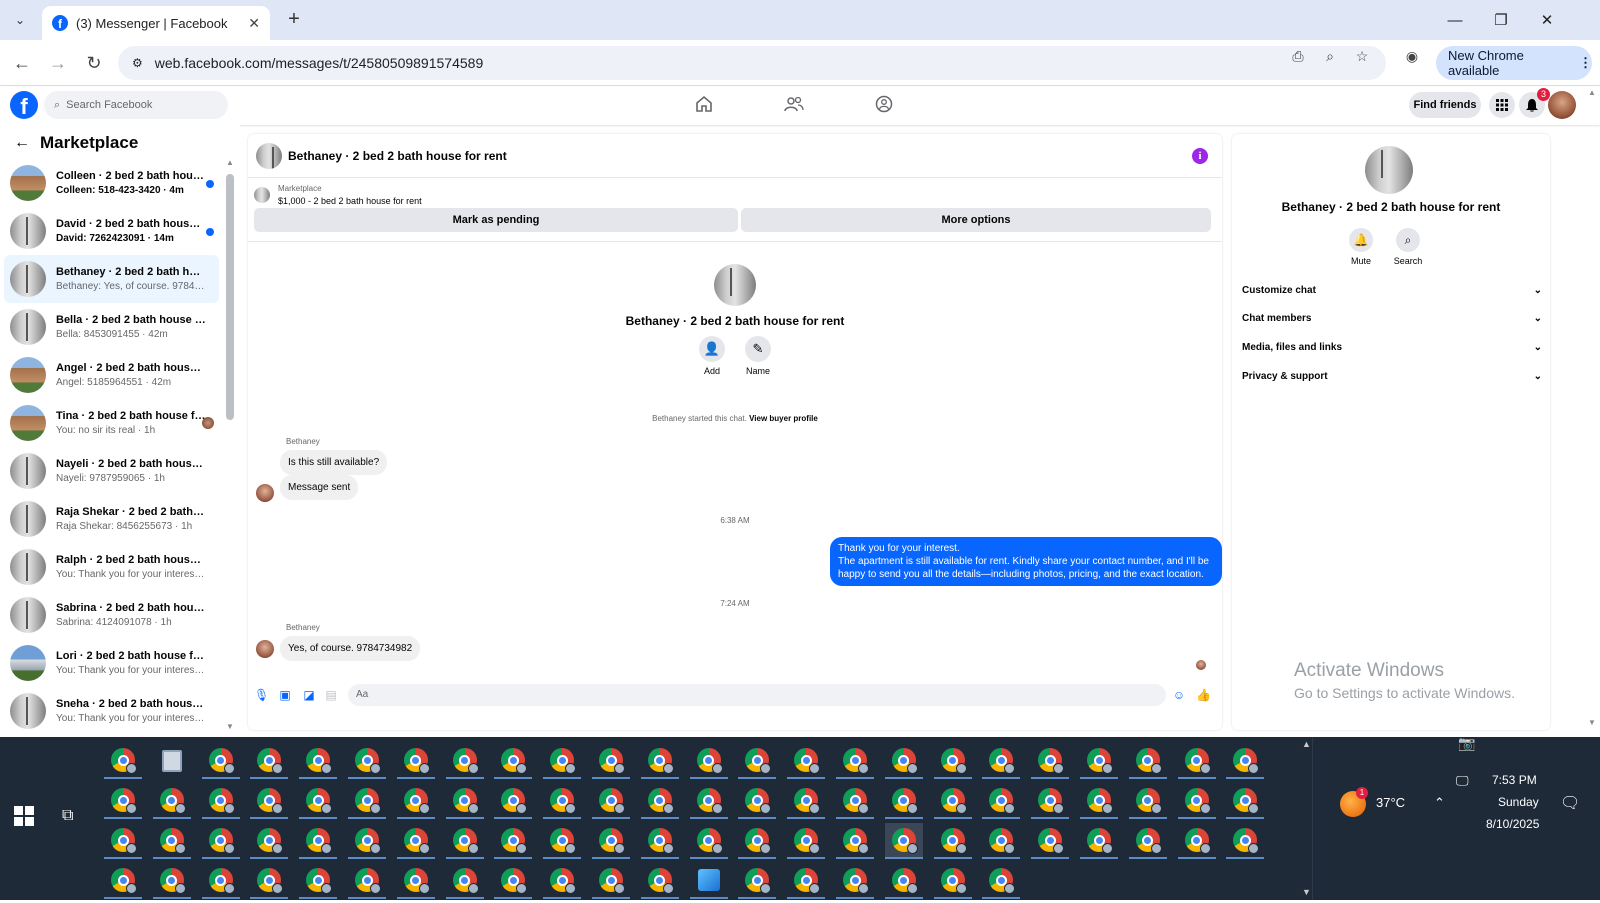 The height and width of the screenshot is (903, 1600). What do you see at coordinates (1466, 743) in the screenshot?
I see `meet-now-icon: 📷` at bounding box center [1466, 743].